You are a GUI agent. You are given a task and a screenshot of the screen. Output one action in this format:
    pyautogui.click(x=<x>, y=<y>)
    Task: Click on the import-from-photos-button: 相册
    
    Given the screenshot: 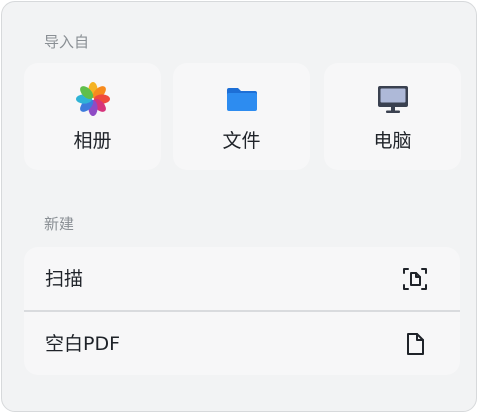 What is the action you would take?
    pyautogui.click(x=92, y=116)
    